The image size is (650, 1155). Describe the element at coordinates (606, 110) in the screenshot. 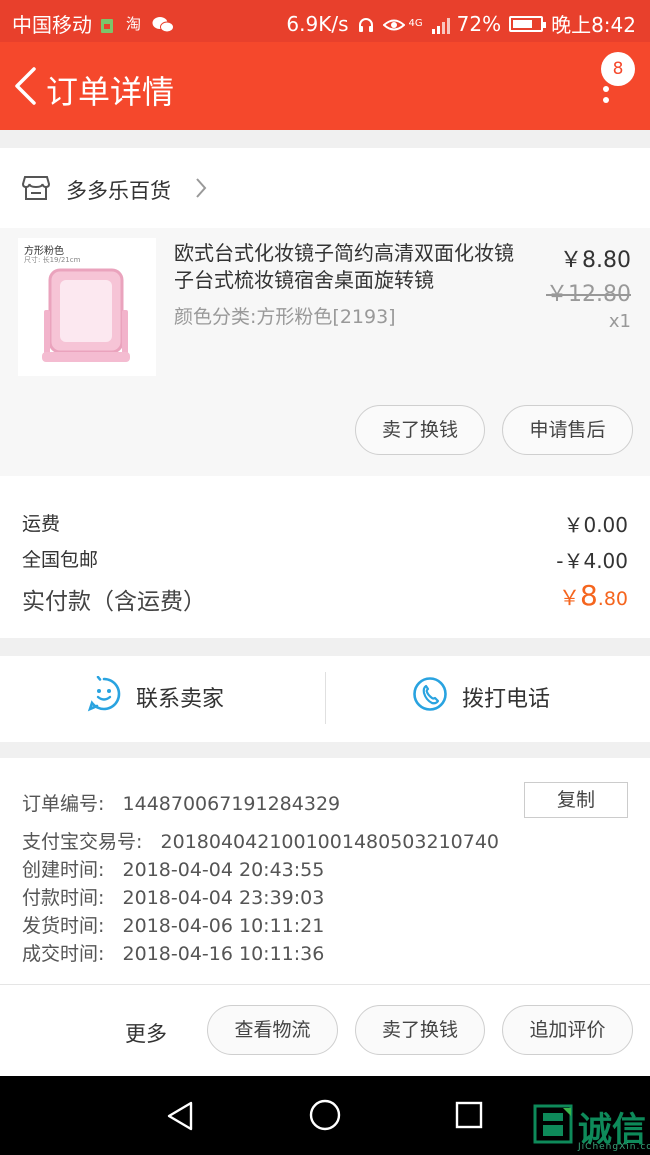

I see `more-vertical-icon` at that location.